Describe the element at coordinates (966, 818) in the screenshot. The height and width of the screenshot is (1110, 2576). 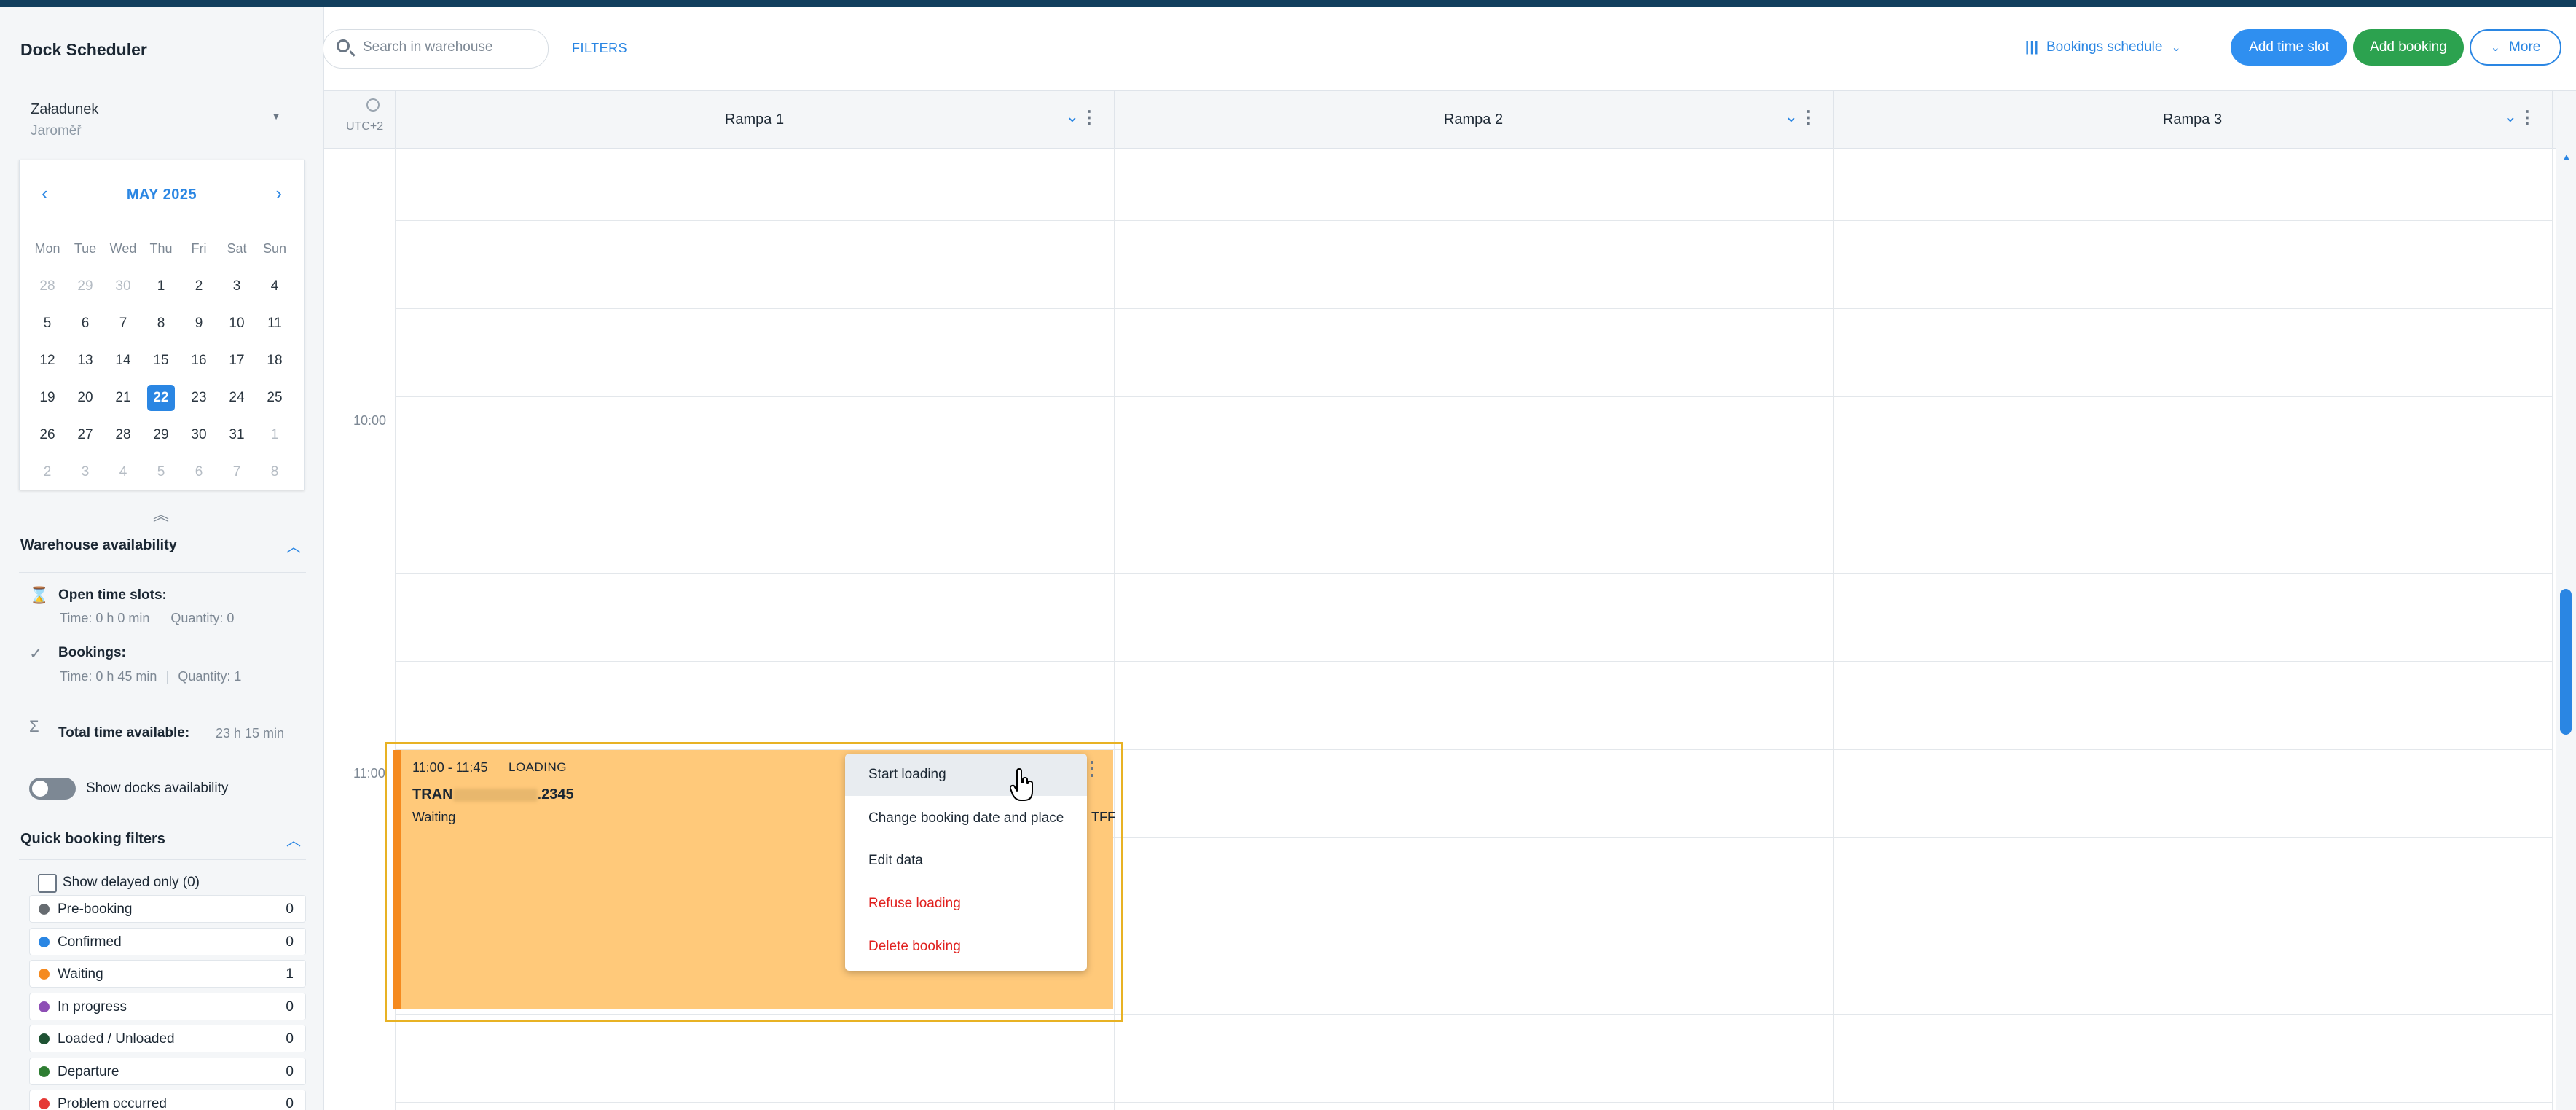
I see `menu-item-change-date-place: Change booking date and place` at that location.